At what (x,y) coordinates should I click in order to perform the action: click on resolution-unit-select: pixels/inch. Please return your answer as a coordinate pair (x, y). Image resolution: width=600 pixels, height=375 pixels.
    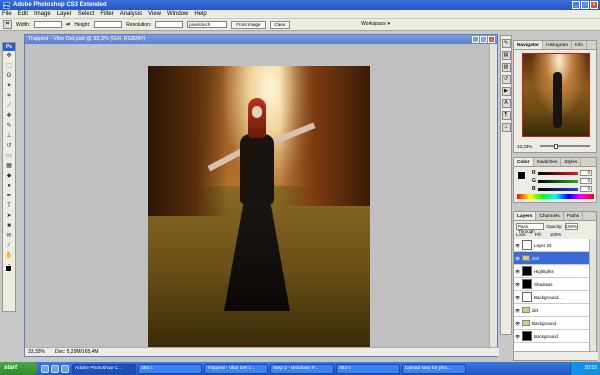
    Looking at the image, I should click on (207, 24).